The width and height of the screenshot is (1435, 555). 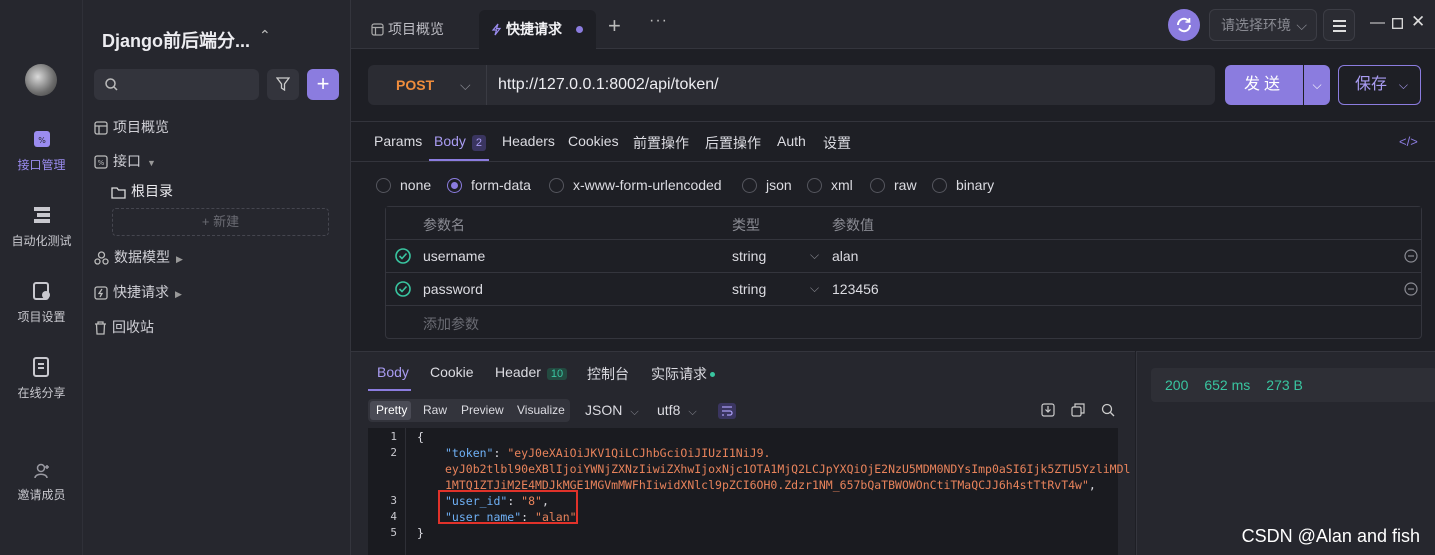 What do you see at coordinates (427, 85) in the screenshot?
I see `method-select: POST ⌵` at bounding box center [427, 85].